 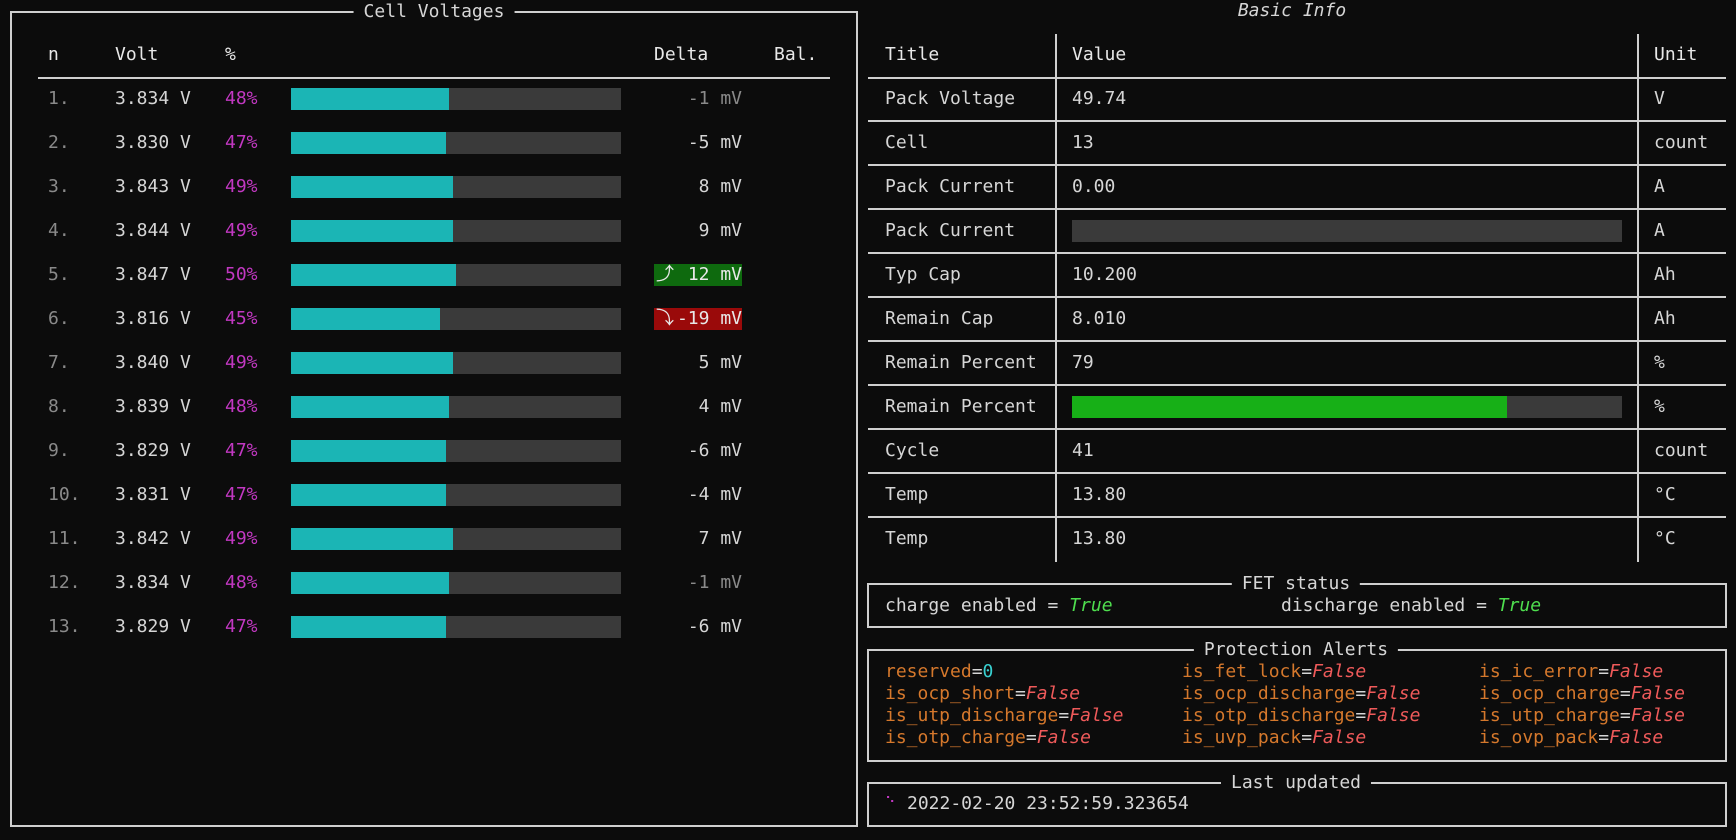 What do you see at coordinates (230, 54) in the screenshot?
I see `col-header-percent: %` at bounding box center [230, 54].